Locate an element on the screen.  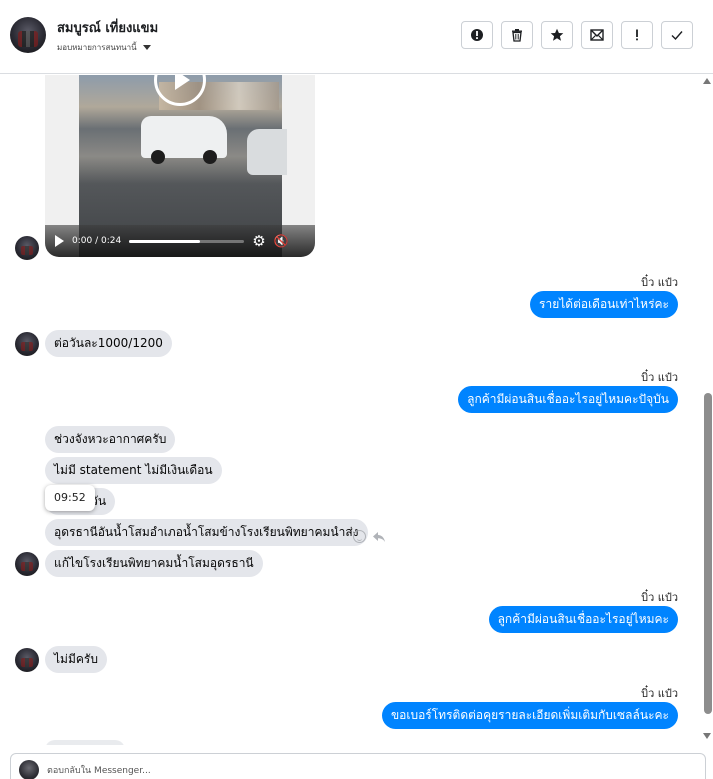
react-smile-icon is located at coordinates (359, 536).